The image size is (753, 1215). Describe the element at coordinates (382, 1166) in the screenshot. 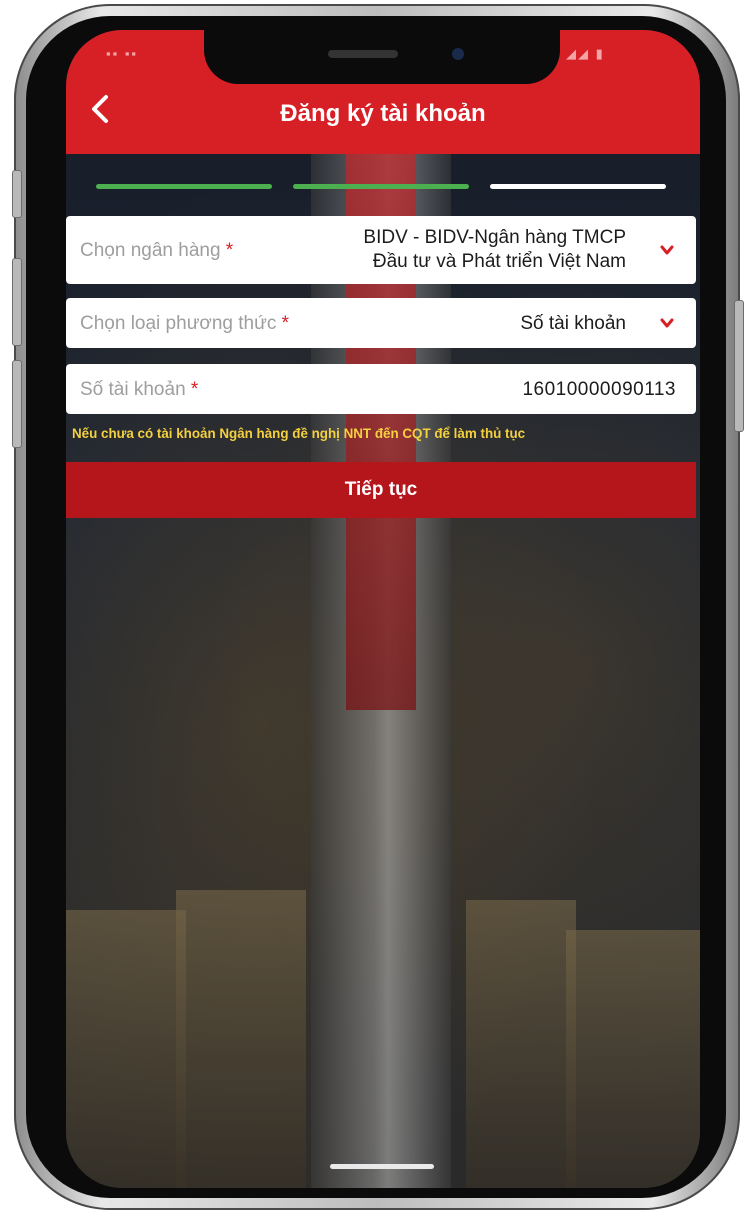

I see `home-indicator` at that location.